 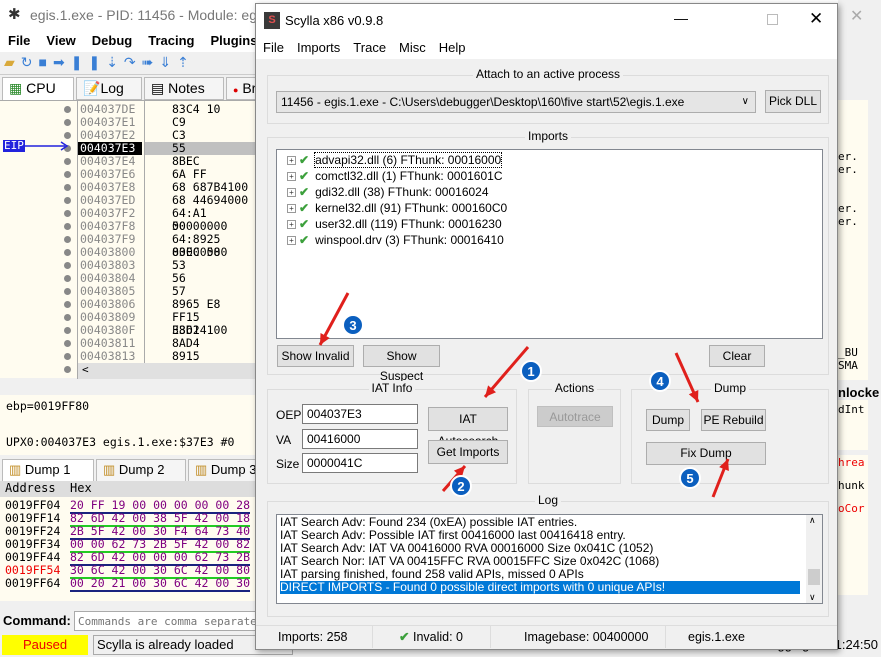 I want to click on step-number: 4, so click(x=660, y=381).